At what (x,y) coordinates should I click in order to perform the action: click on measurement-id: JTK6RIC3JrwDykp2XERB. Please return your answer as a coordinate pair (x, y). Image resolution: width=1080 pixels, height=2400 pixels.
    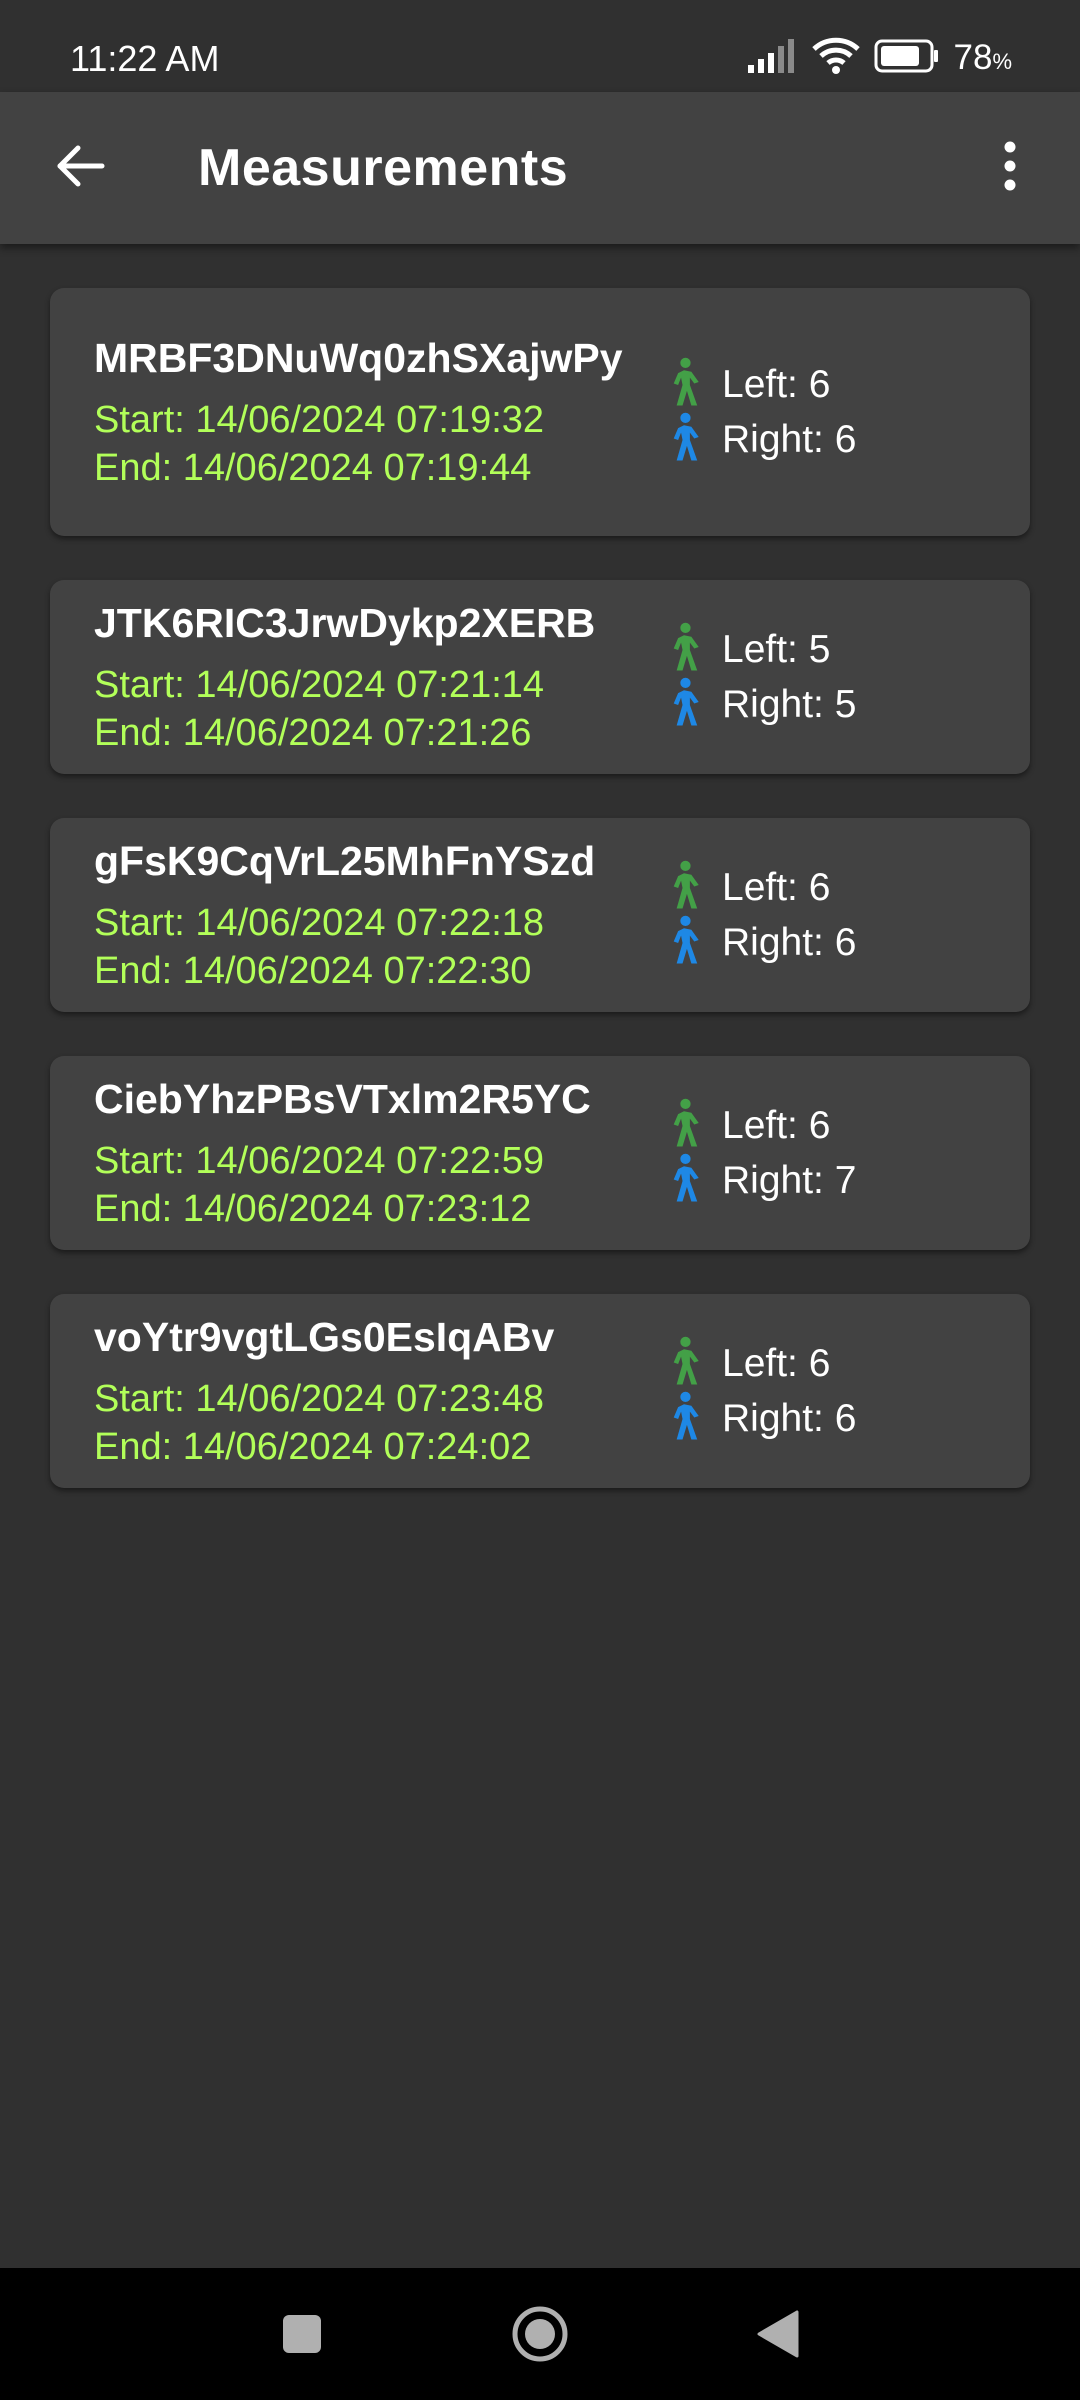
    Looking at the image, I should click on (345, 623).